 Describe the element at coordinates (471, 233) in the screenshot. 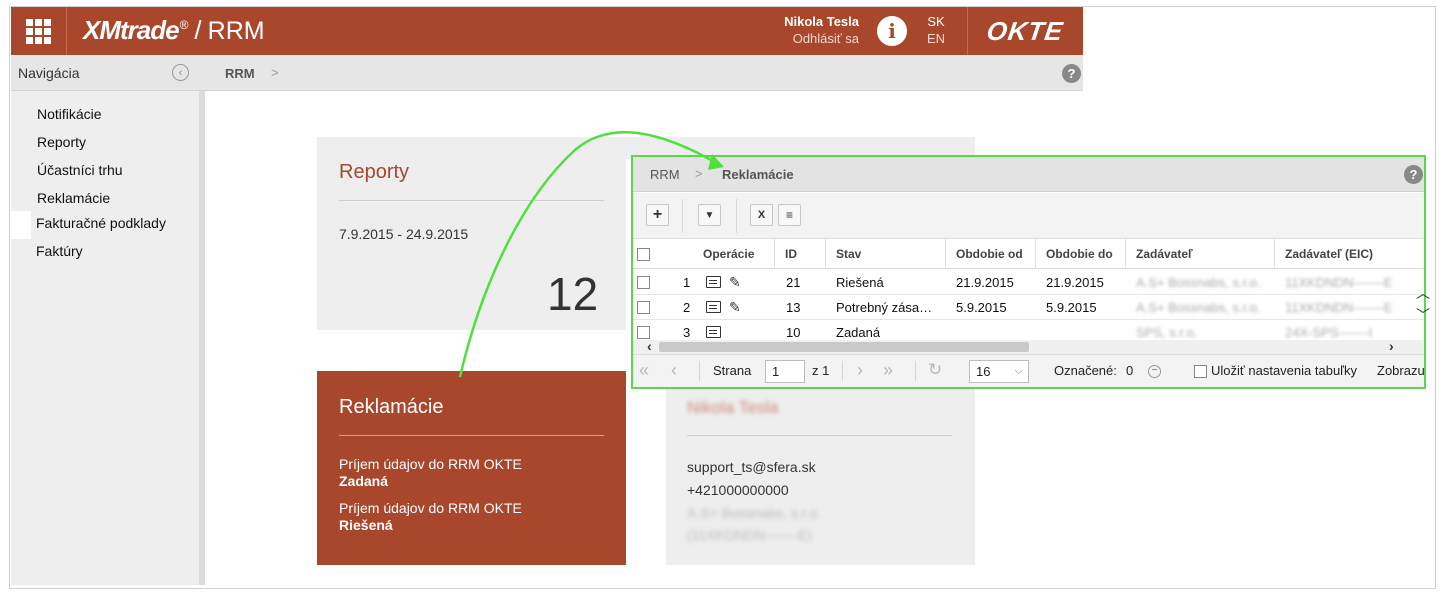

I see `reporty-card: Reporty 7.9.2015 - 24.9.2015 12` at that location.